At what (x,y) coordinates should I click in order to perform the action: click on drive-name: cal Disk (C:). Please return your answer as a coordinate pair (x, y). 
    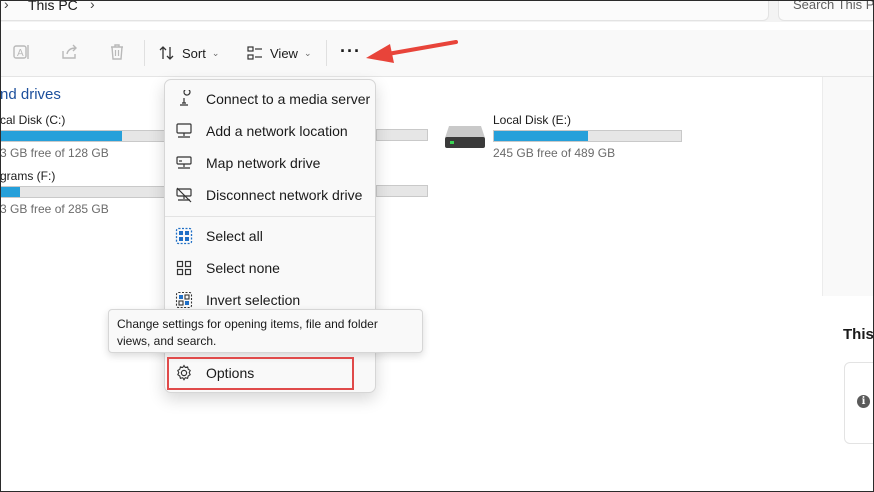
    Looking at the image, I should click on (33, 120).